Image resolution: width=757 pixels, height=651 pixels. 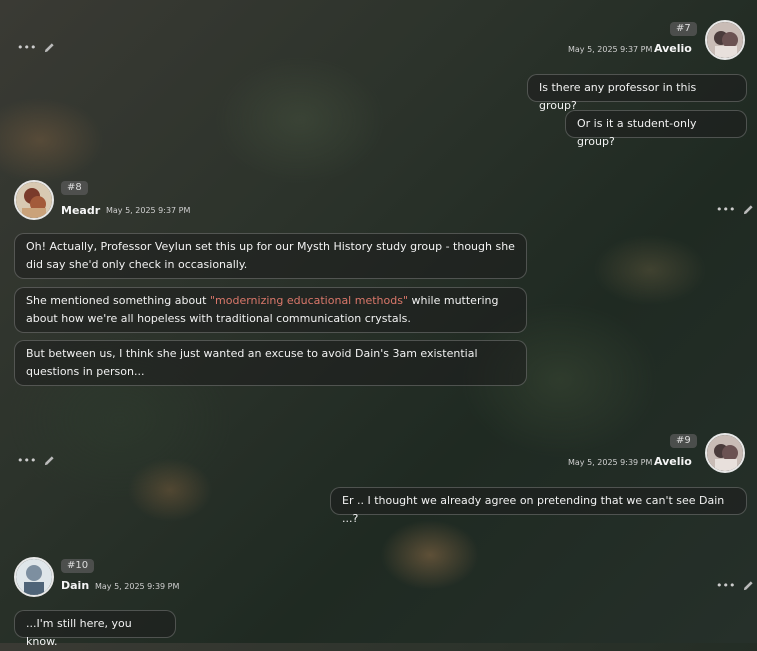 What do you see at coordinates (309, 300) in the screenshot?
I see `highlighted-quote: "modernizing educational methods"` at bounding box center [309, 300].